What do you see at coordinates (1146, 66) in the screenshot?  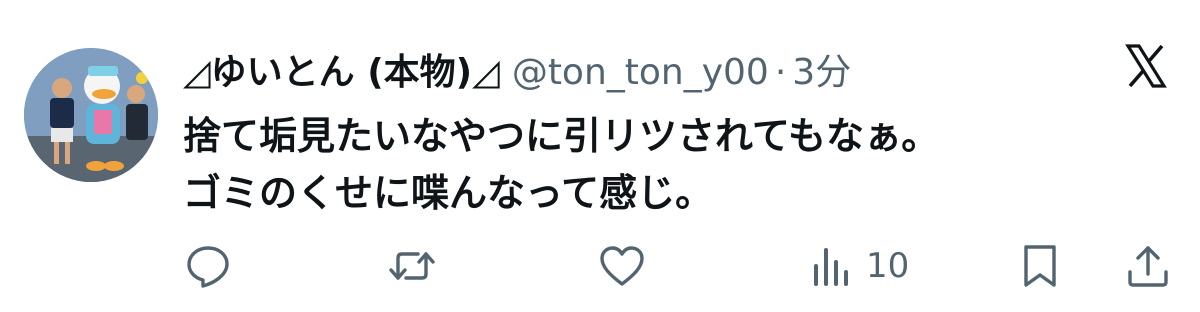 I see `x-logo-icon` at bounding box center [1146, 66].